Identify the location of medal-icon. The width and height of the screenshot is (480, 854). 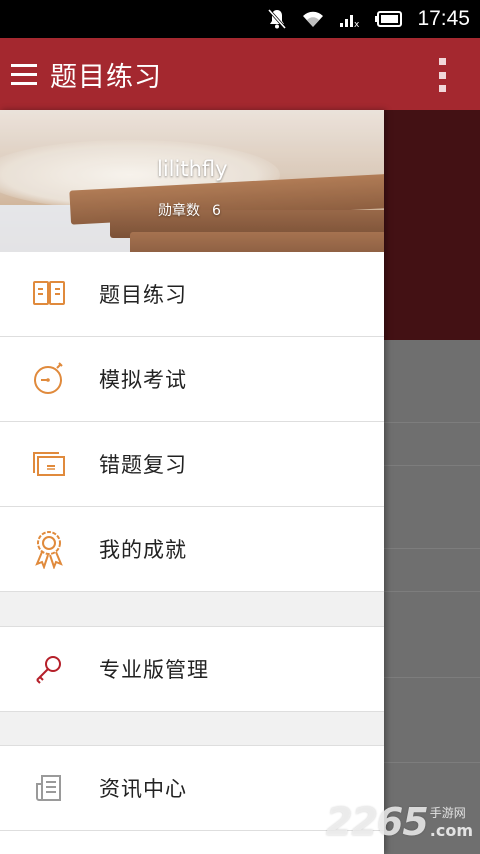
(49, 549).